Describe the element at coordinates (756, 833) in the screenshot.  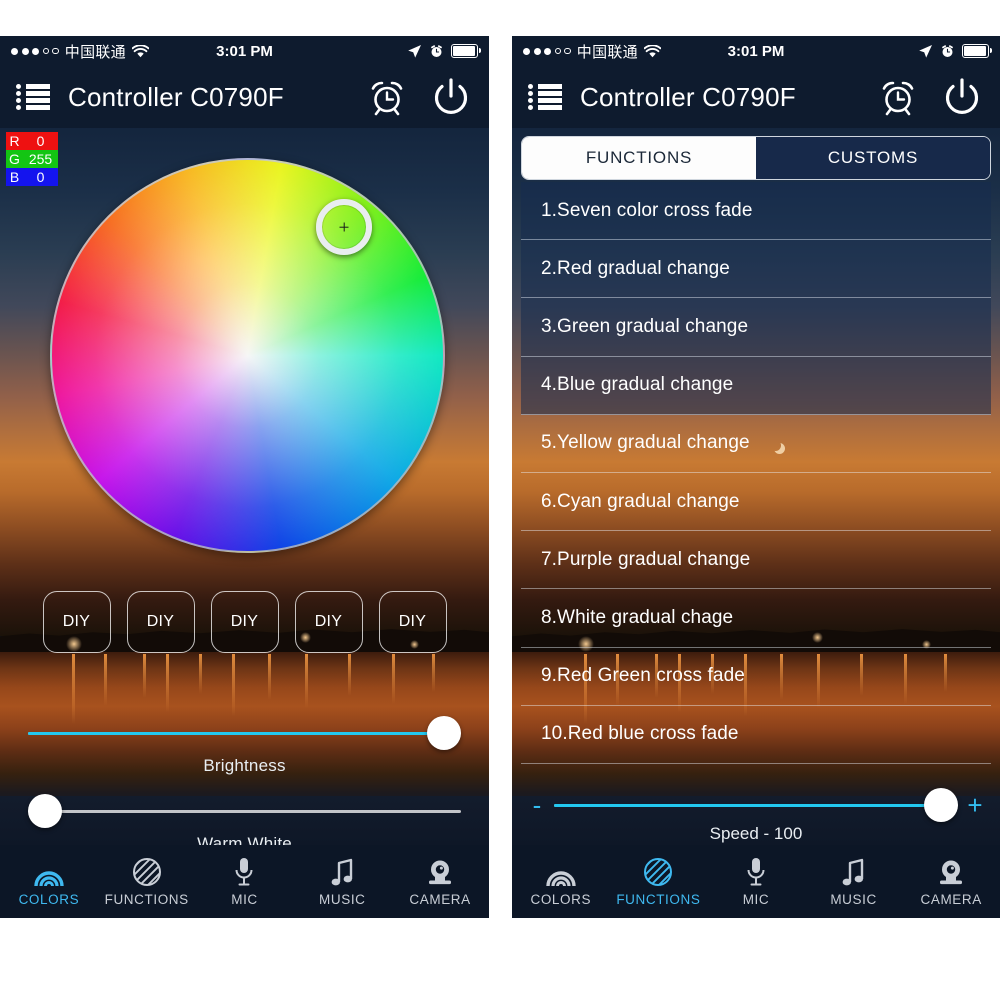
I see `speed-label: Speed - 100` at that location.